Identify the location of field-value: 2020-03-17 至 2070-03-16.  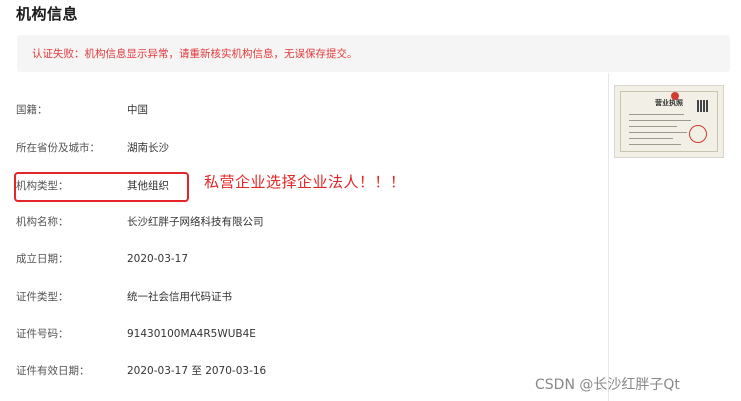
(197, 371).